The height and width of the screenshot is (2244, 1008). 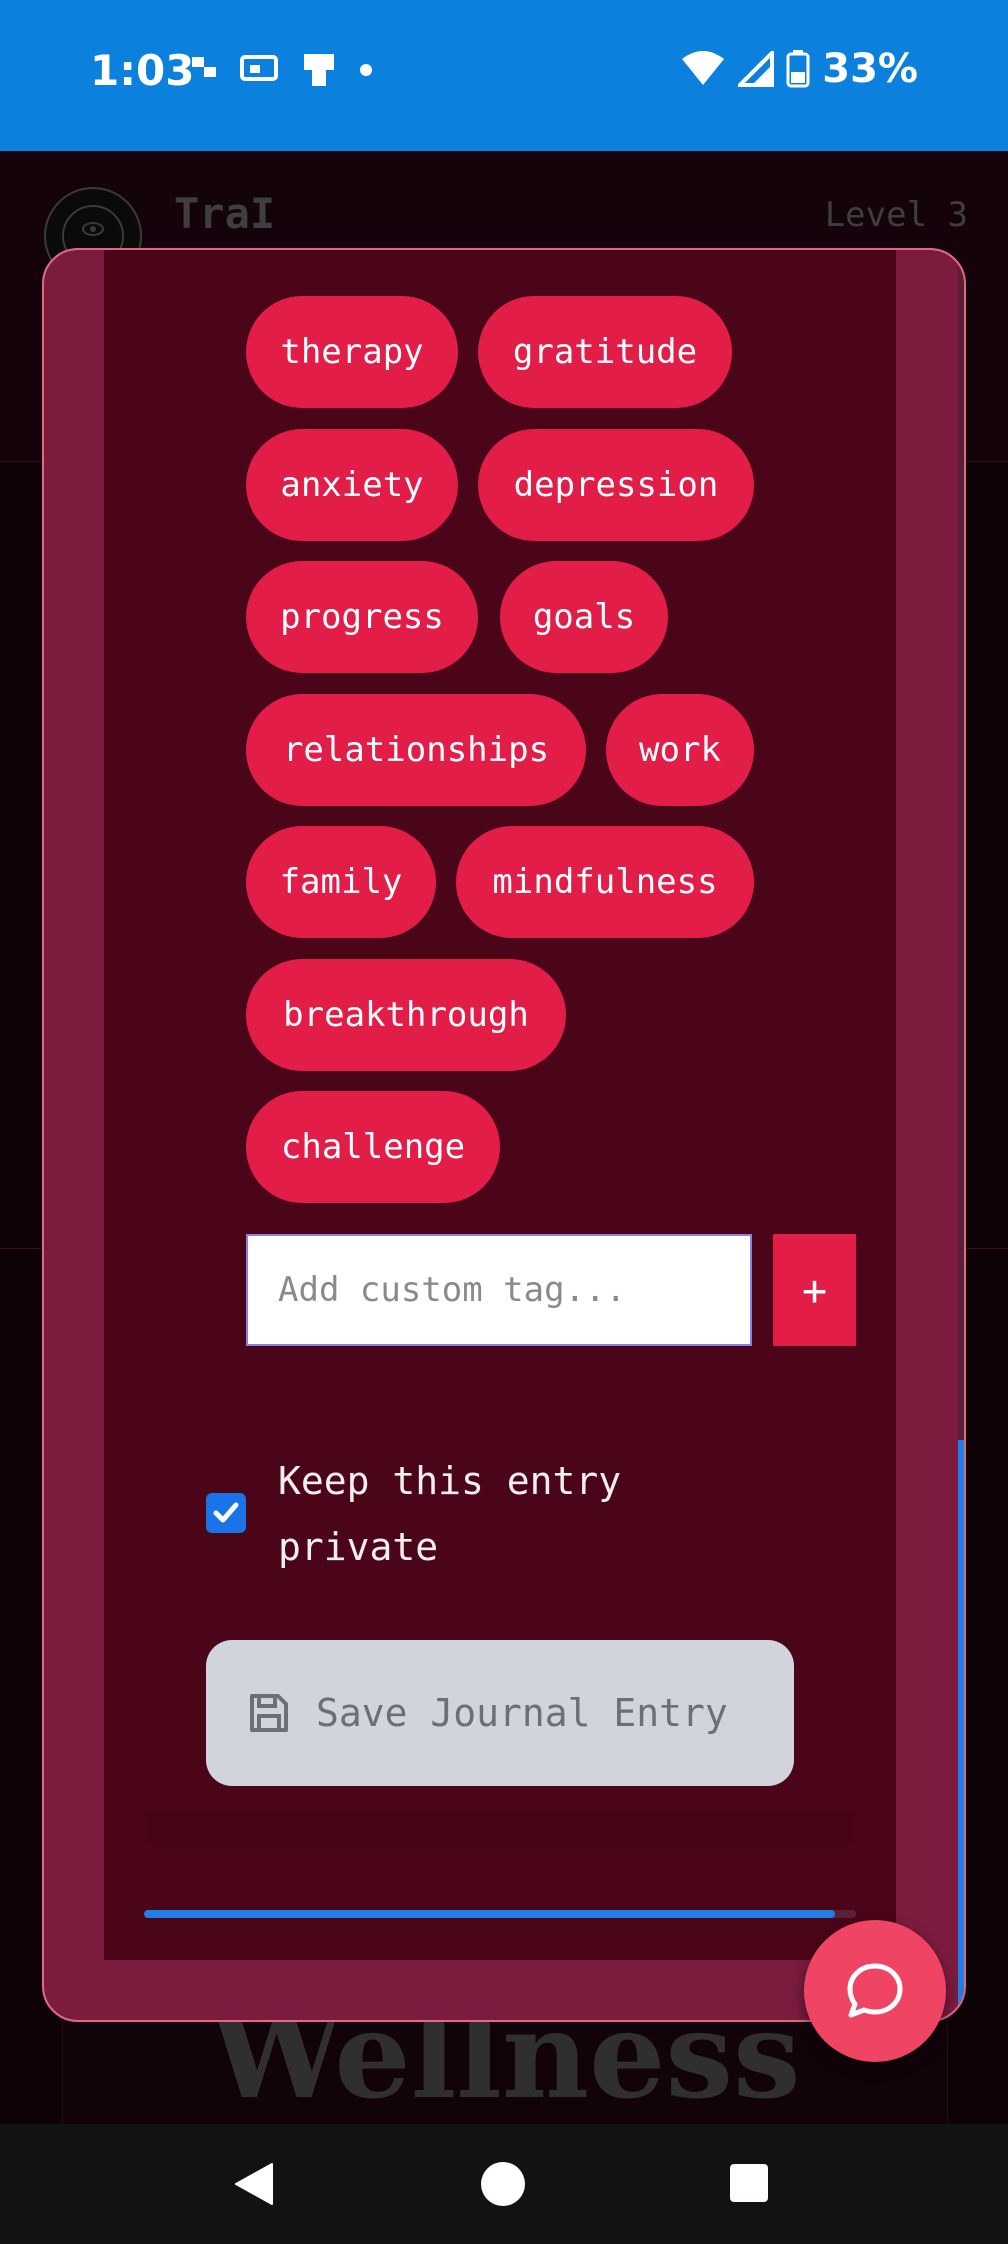 I want to click on custom-tag-input, so click(x=499, y=1290).